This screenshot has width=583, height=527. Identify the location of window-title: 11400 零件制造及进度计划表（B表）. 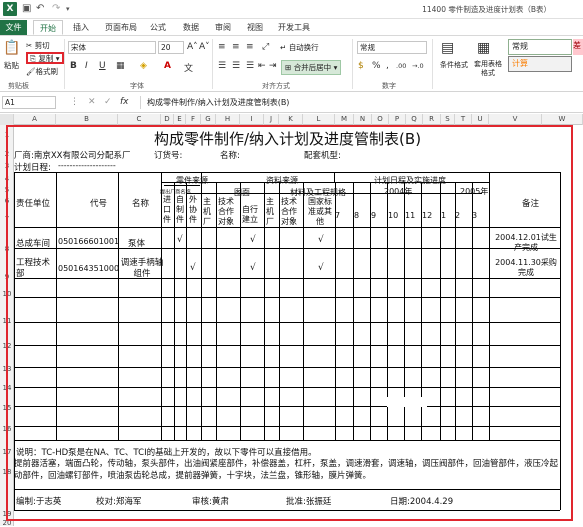
(486, 9).